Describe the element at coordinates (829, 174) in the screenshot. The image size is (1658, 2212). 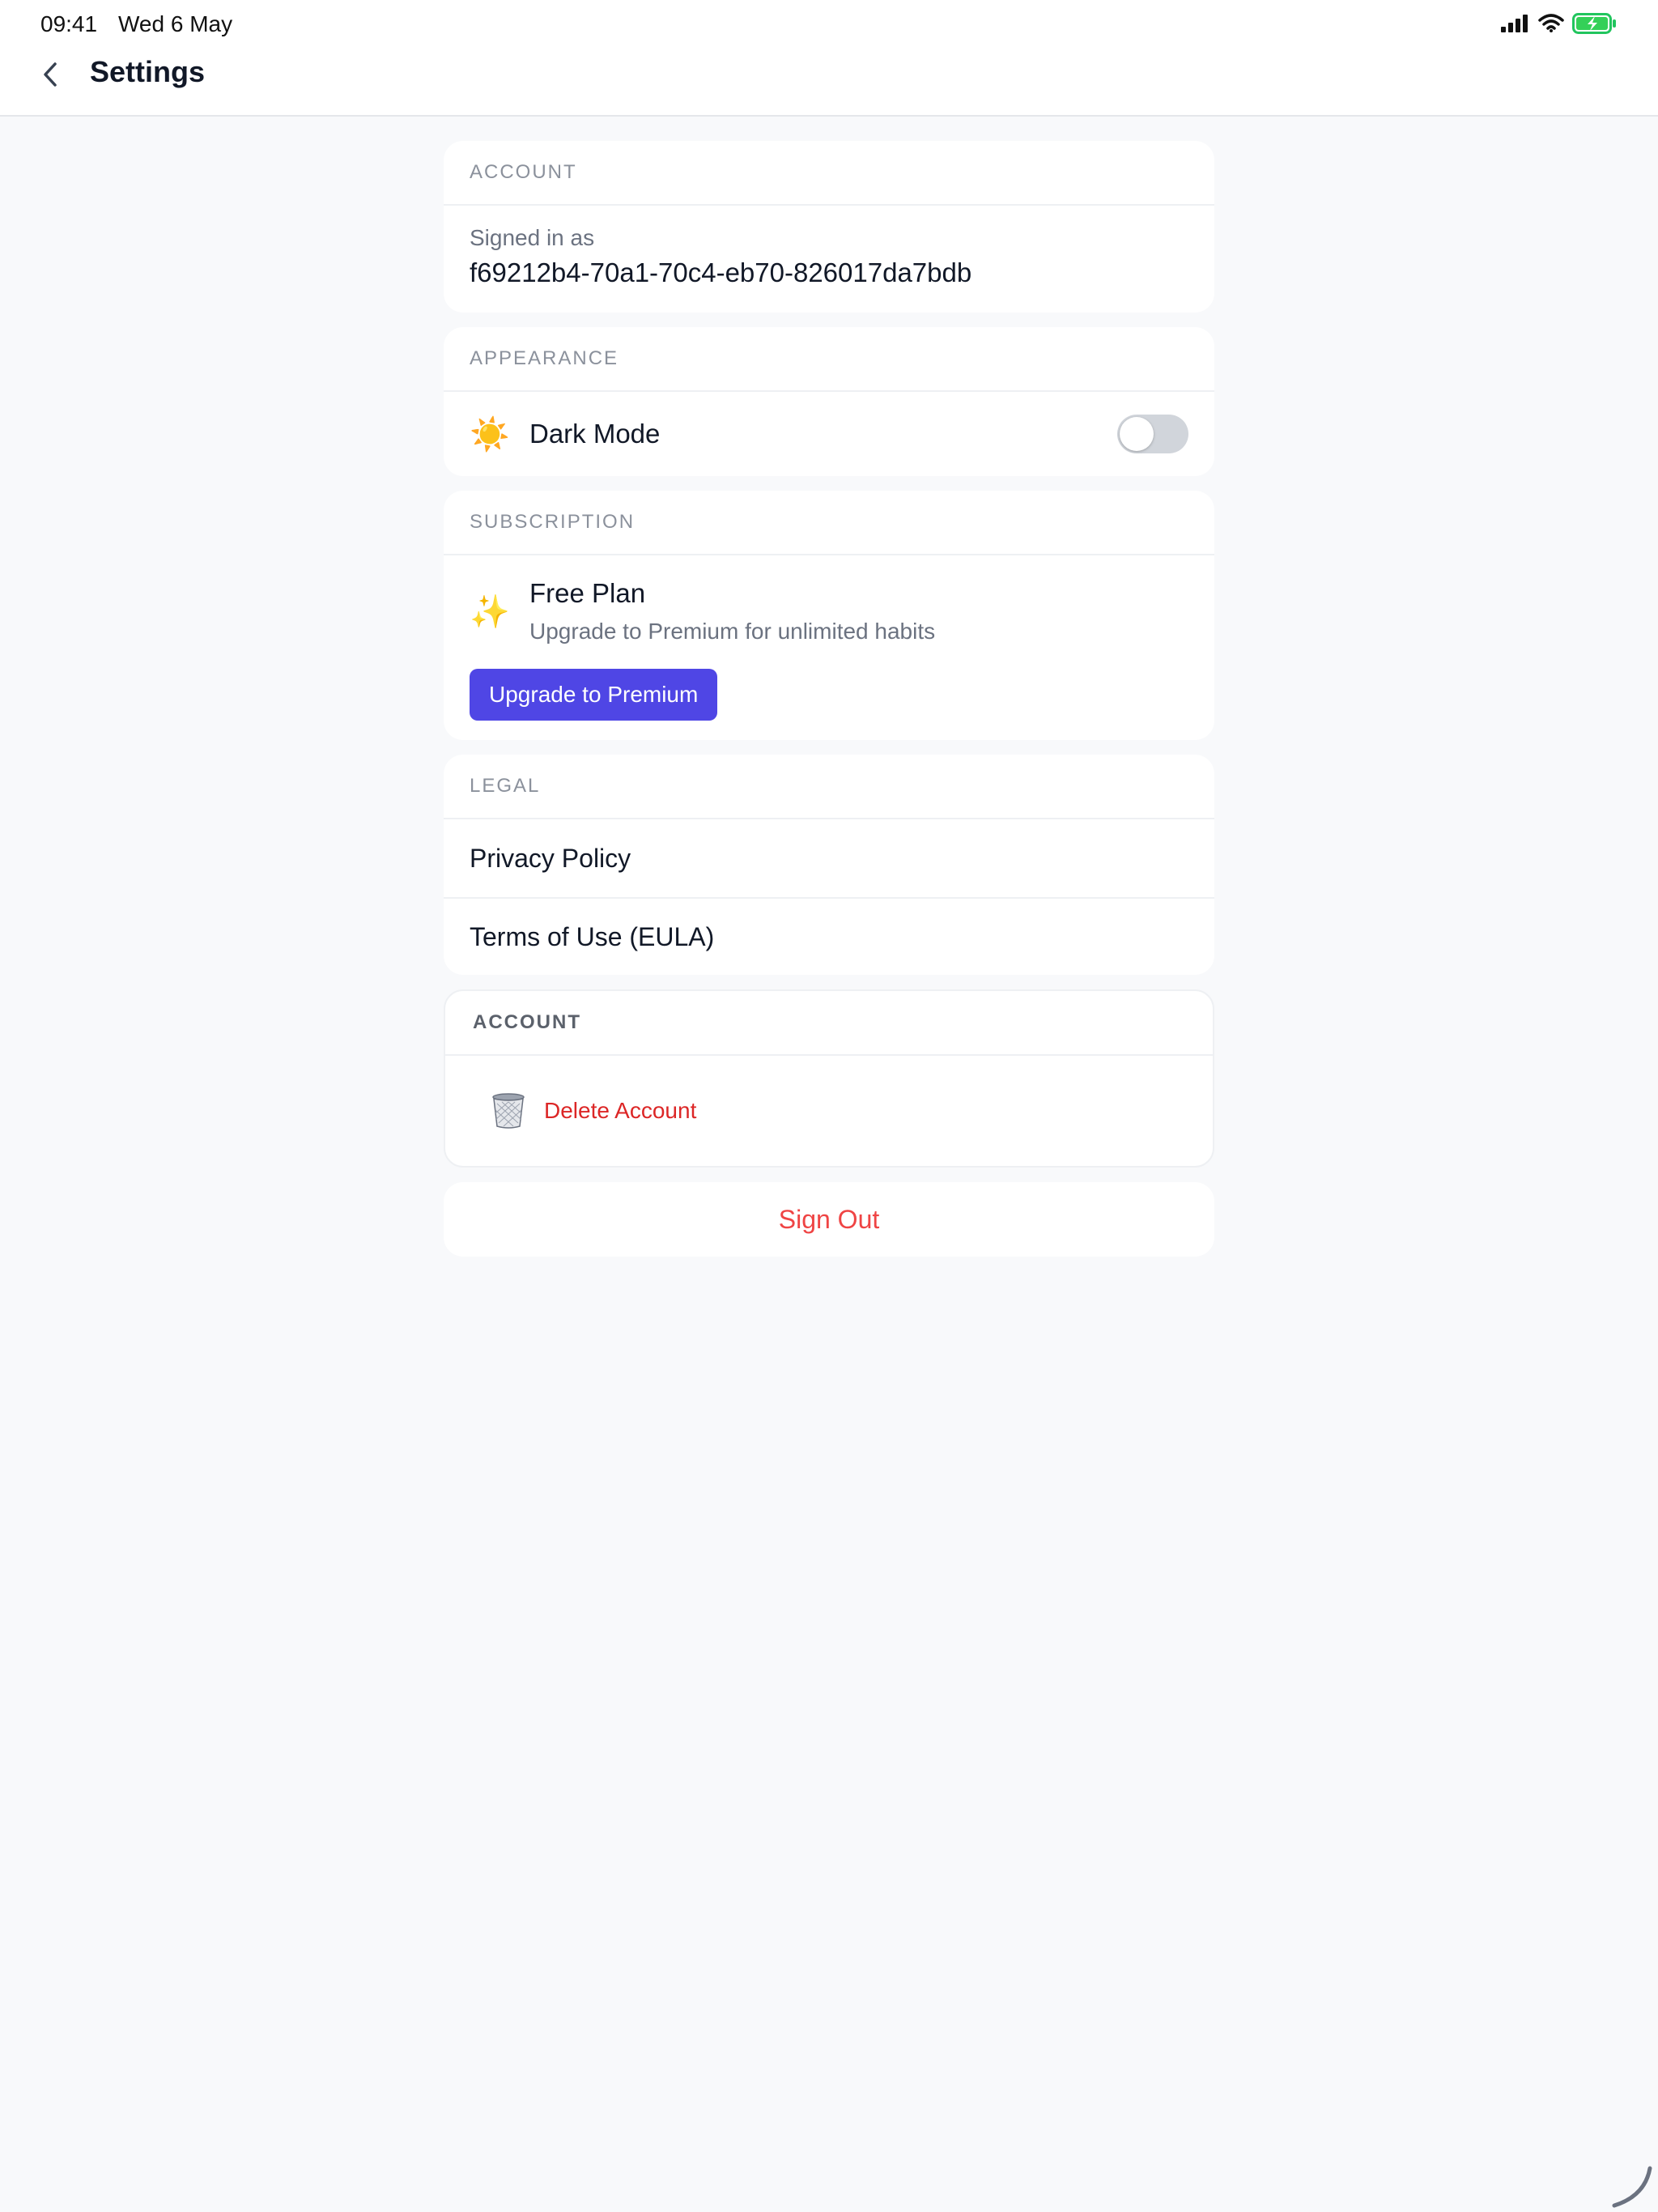
I see `account-section-header: ACCOUNT` at that location.